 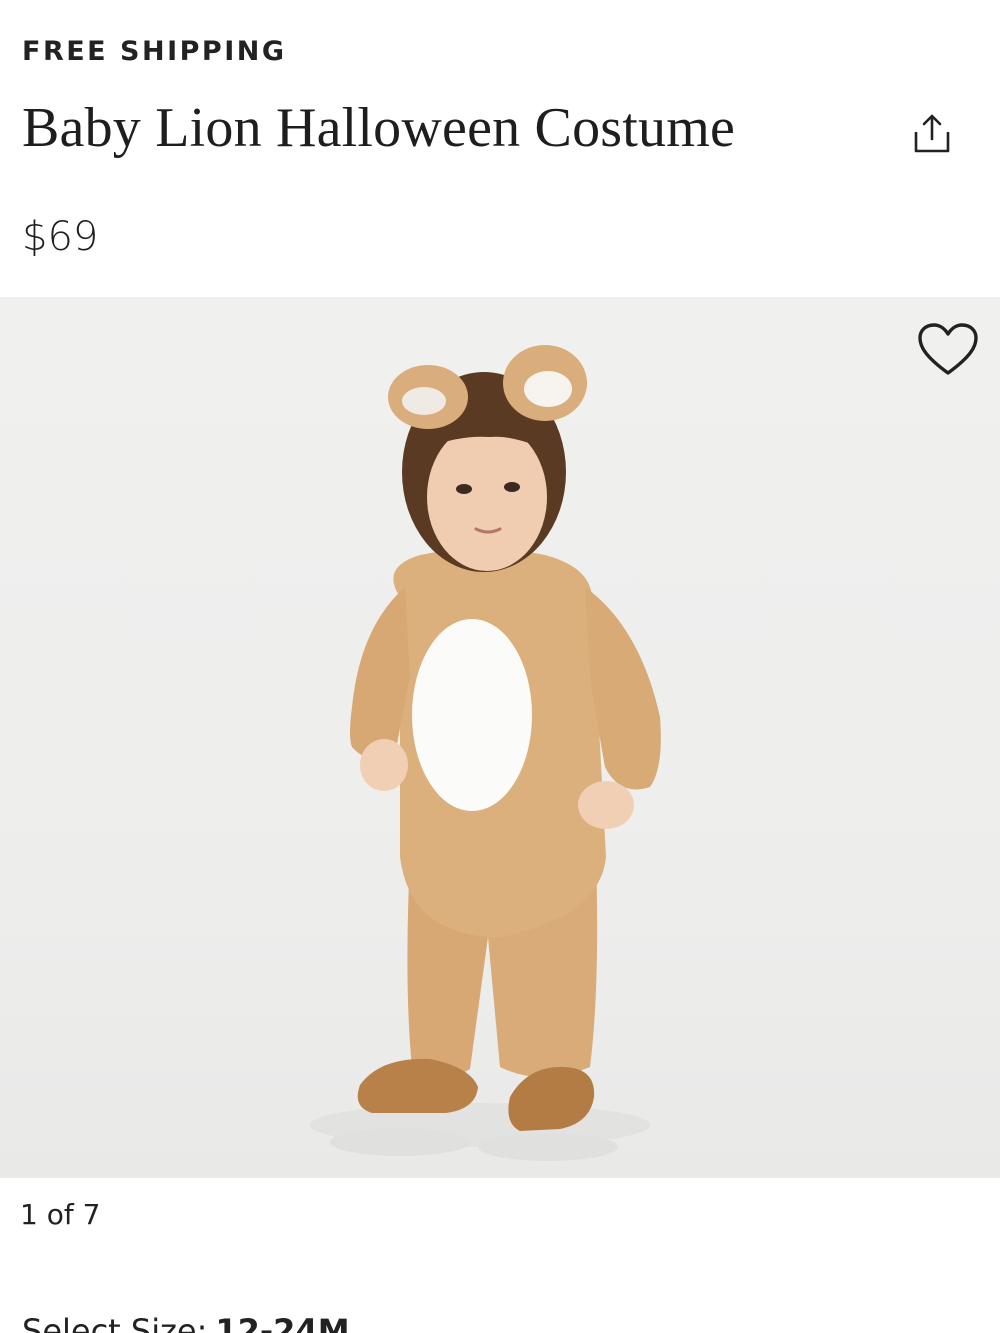 What do you see at coordinates (282, 1322) in the screenshot?
I see `size-value: 12-24M` at bounding box center [282, 1322].